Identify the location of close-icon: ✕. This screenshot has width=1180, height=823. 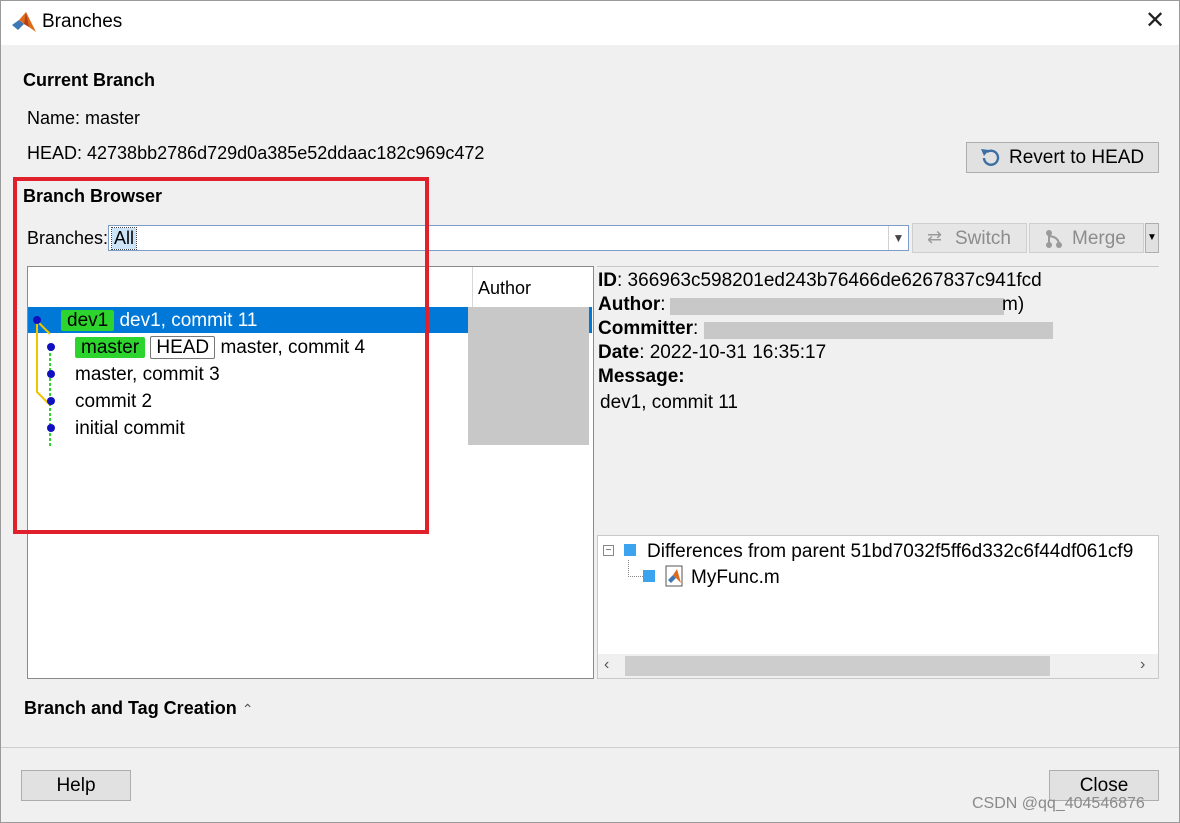
(1155, 21).